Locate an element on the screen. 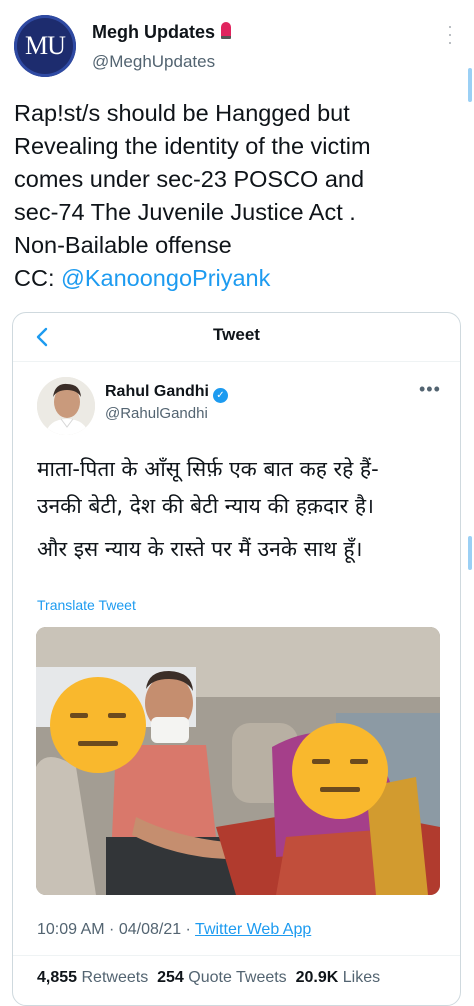  likes-stat: 20.9K Likes is located at coordinates (338, 977).